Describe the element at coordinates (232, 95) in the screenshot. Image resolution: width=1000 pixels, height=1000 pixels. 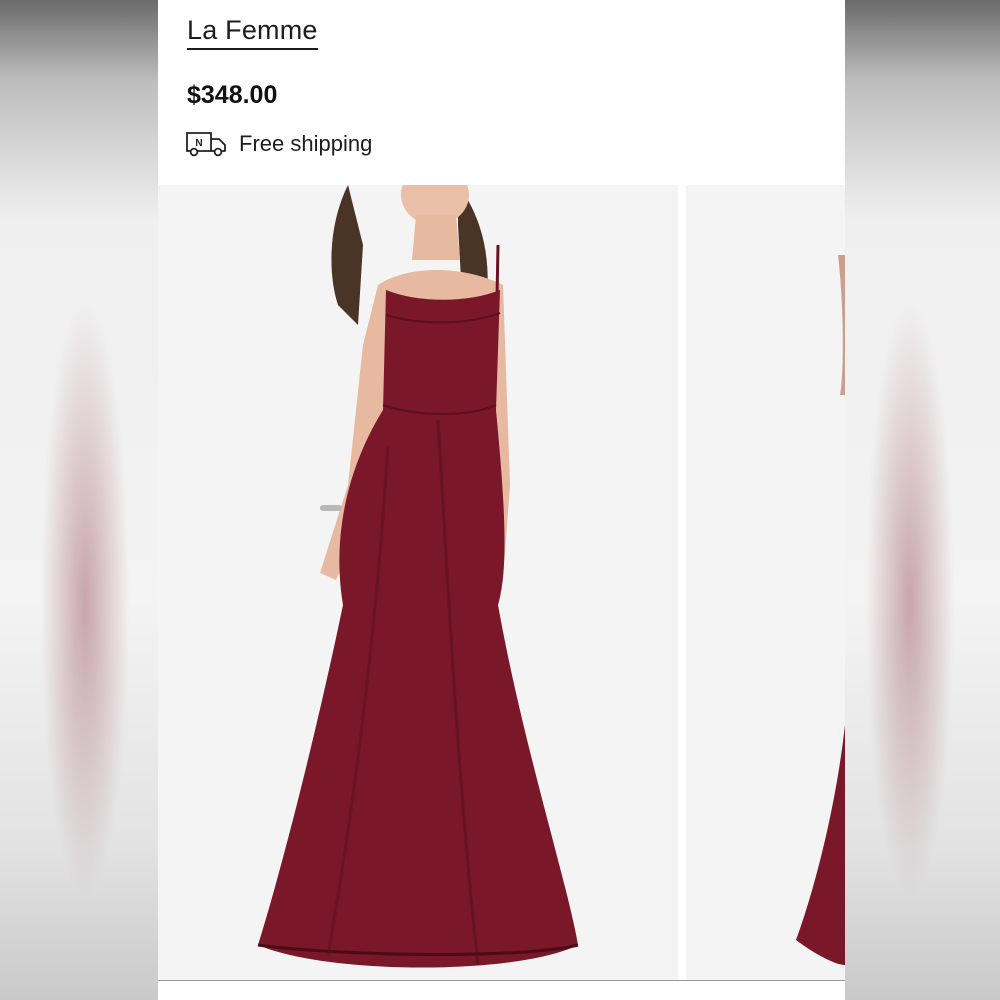
I see `product-price: $348.00` at that location.